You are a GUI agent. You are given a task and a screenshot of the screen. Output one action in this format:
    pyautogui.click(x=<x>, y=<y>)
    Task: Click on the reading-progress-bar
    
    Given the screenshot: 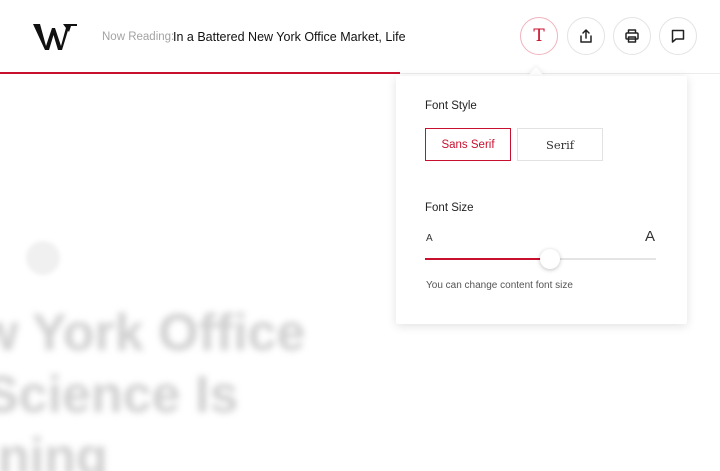 What is the action you would take?
    pyautogui.click(x=200, y=73)
    